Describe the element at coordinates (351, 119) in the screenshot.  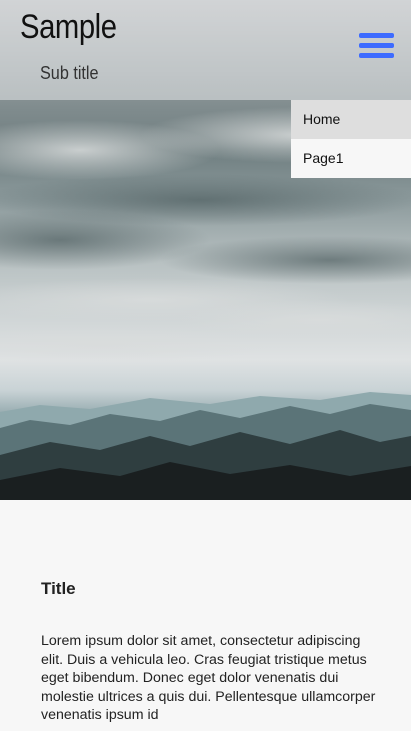
I see `nav-item-home: Home` at that location.